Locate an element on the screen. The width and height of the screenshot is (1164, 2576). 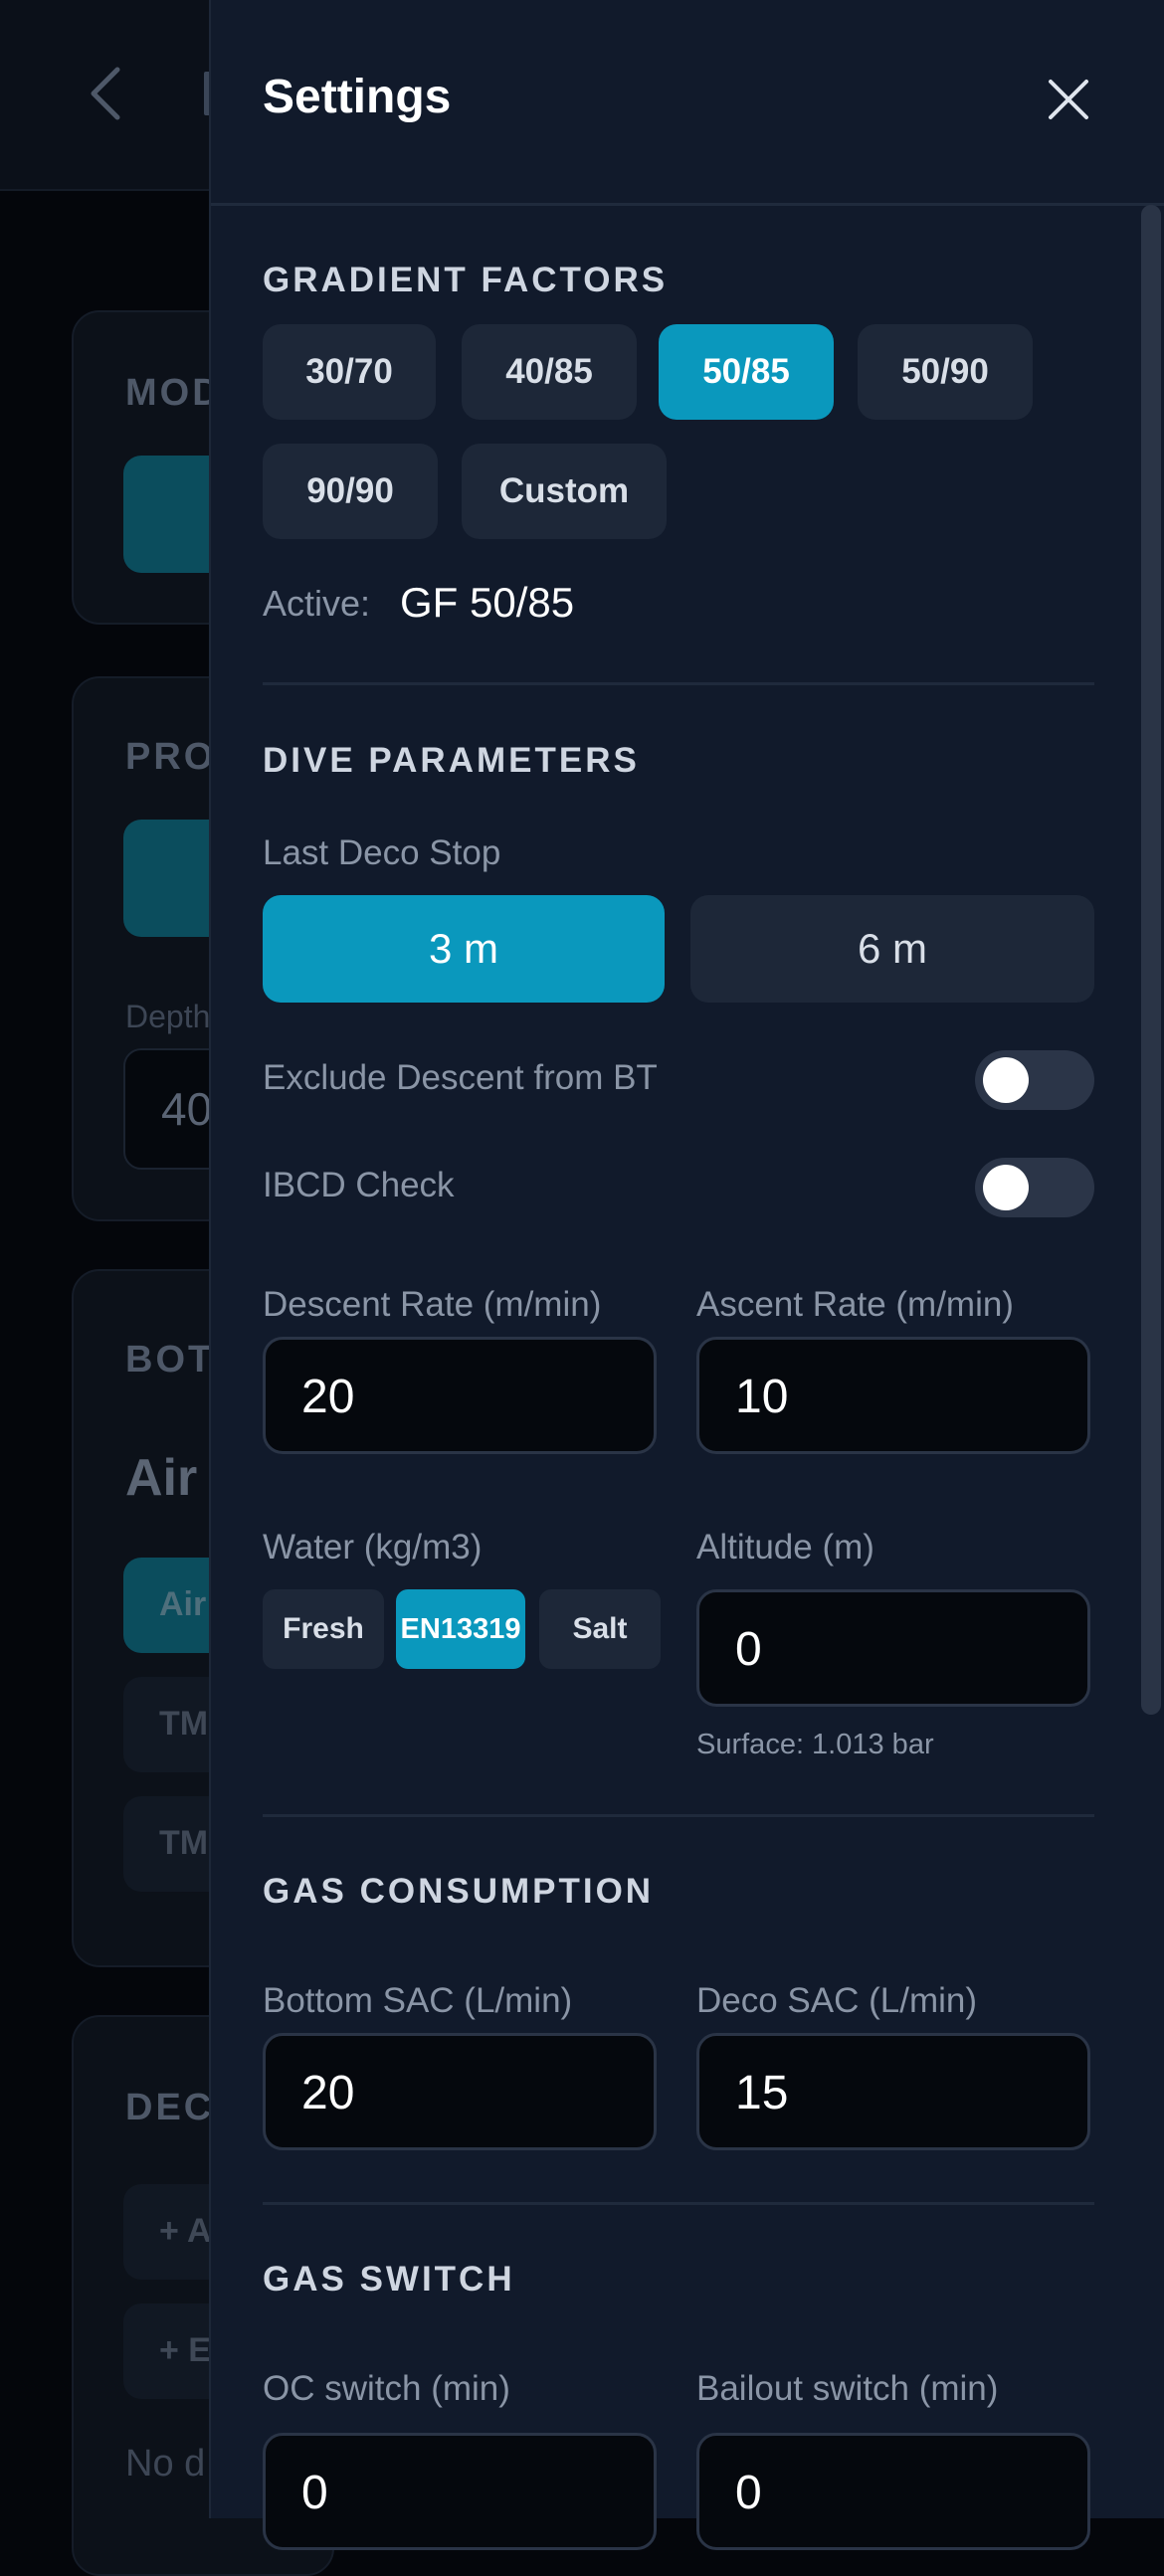
last-deco-stop-label: Last Deco Stop is located at coordinates (382, 852).